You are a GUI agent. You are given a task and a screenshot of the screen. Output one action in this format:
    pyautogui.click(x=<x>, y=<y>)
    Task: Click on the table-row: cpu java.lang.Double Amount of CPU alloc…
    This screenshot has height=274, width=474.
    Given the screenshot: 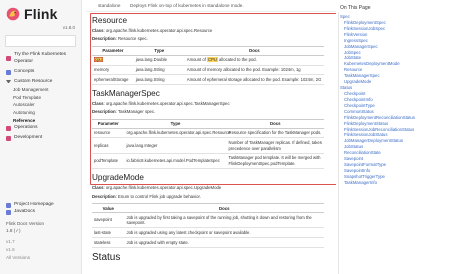 What is the action you would take?
    pyautogui.click(x=208, y=60)
    